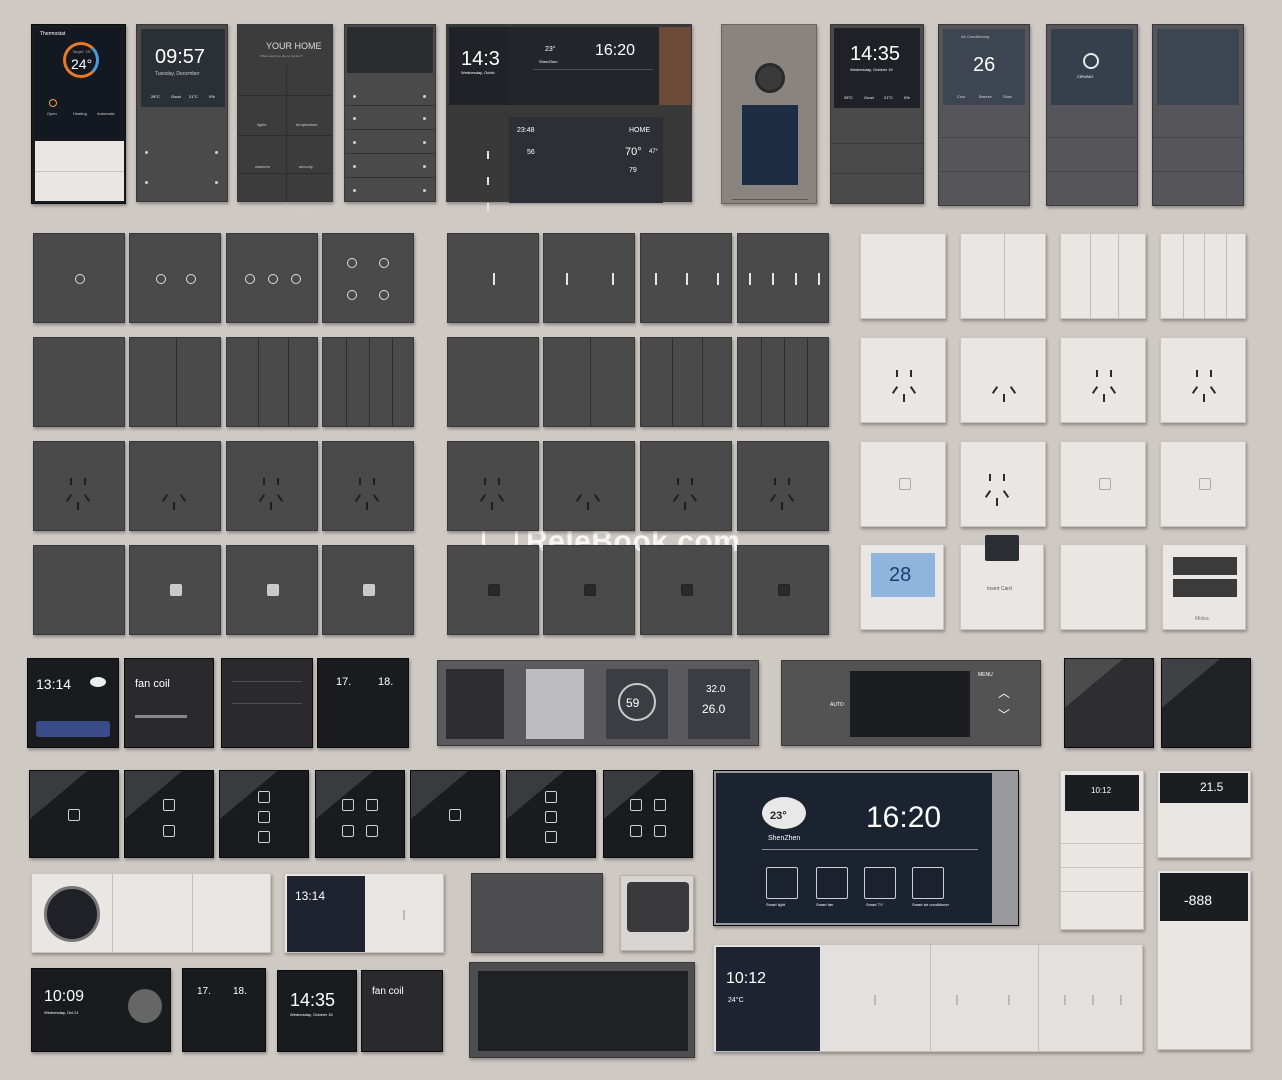 This screenshot has width=1282, height=1080. I want to click on ac-mode-cool: Cool, so click(961, 97).